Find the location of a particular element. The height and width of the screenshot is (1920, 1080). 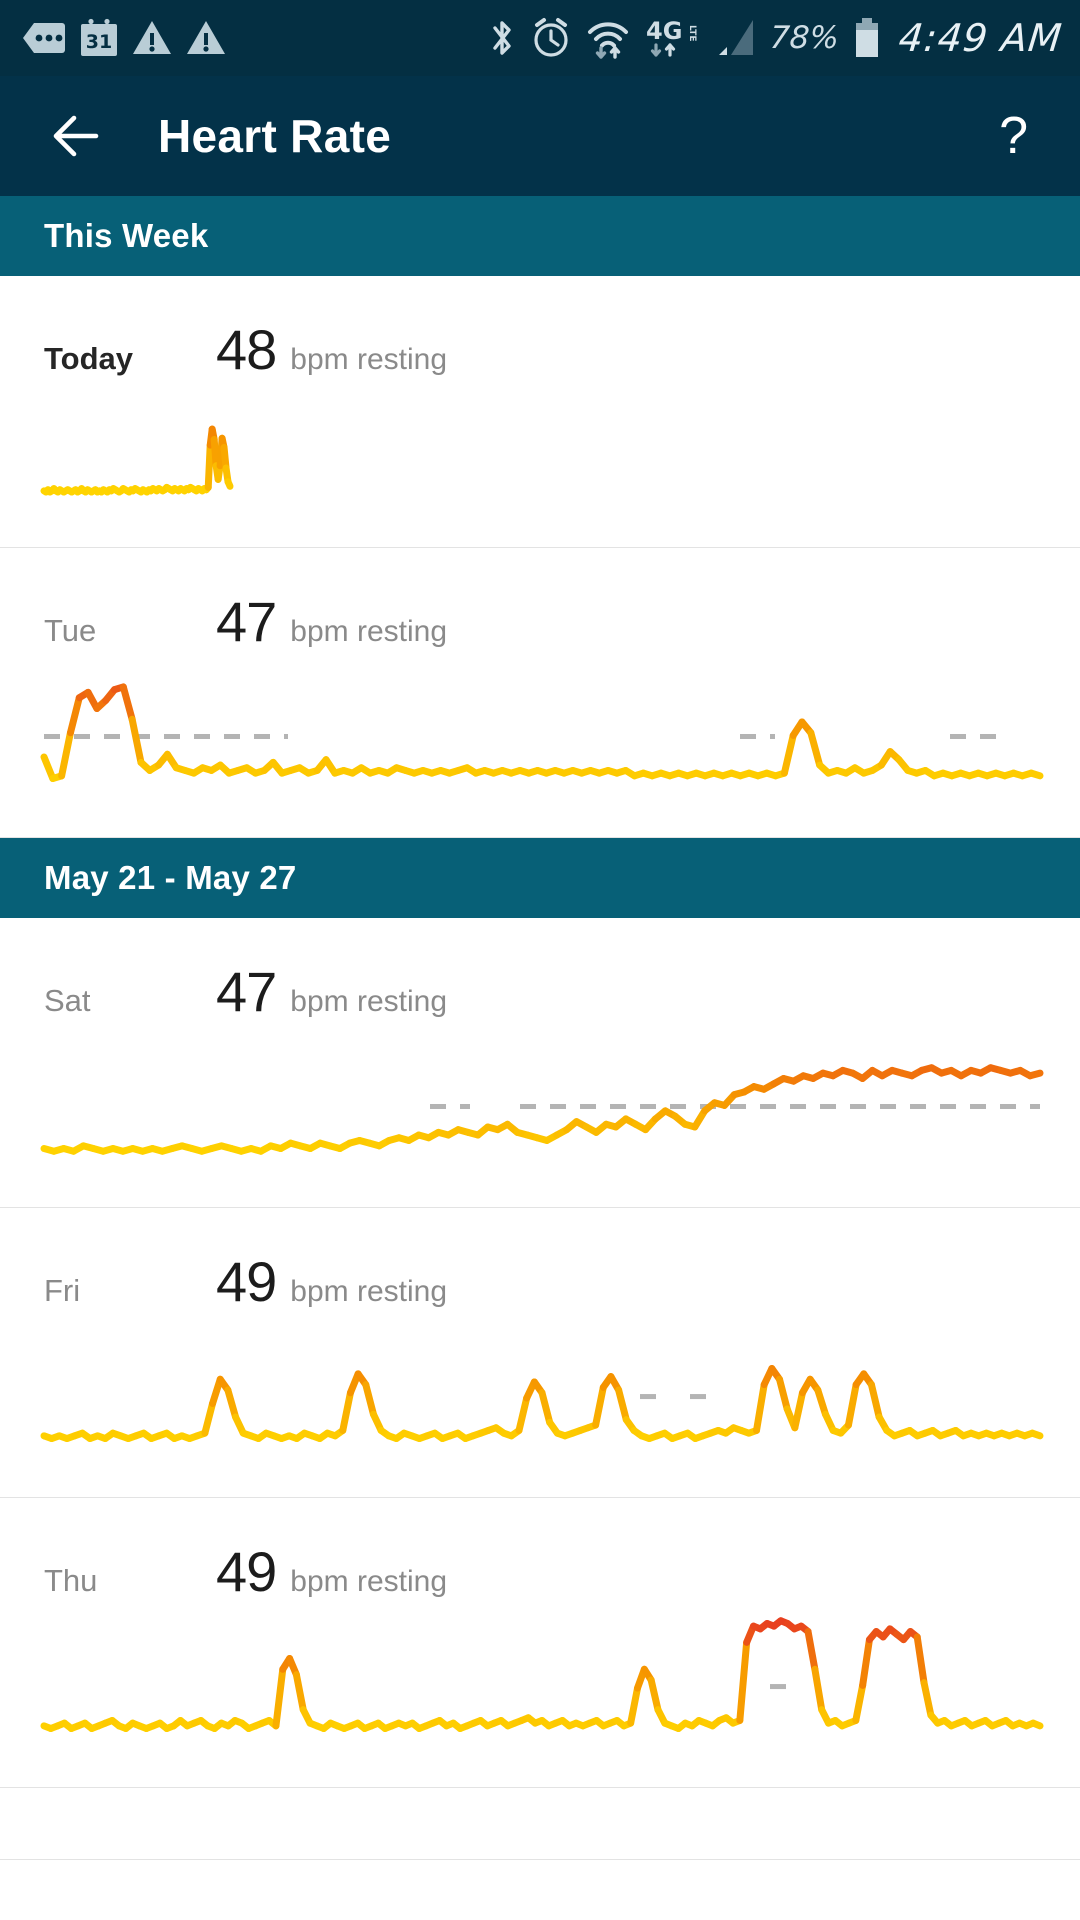

message-dots-icon is located at coordinates (44, 38).